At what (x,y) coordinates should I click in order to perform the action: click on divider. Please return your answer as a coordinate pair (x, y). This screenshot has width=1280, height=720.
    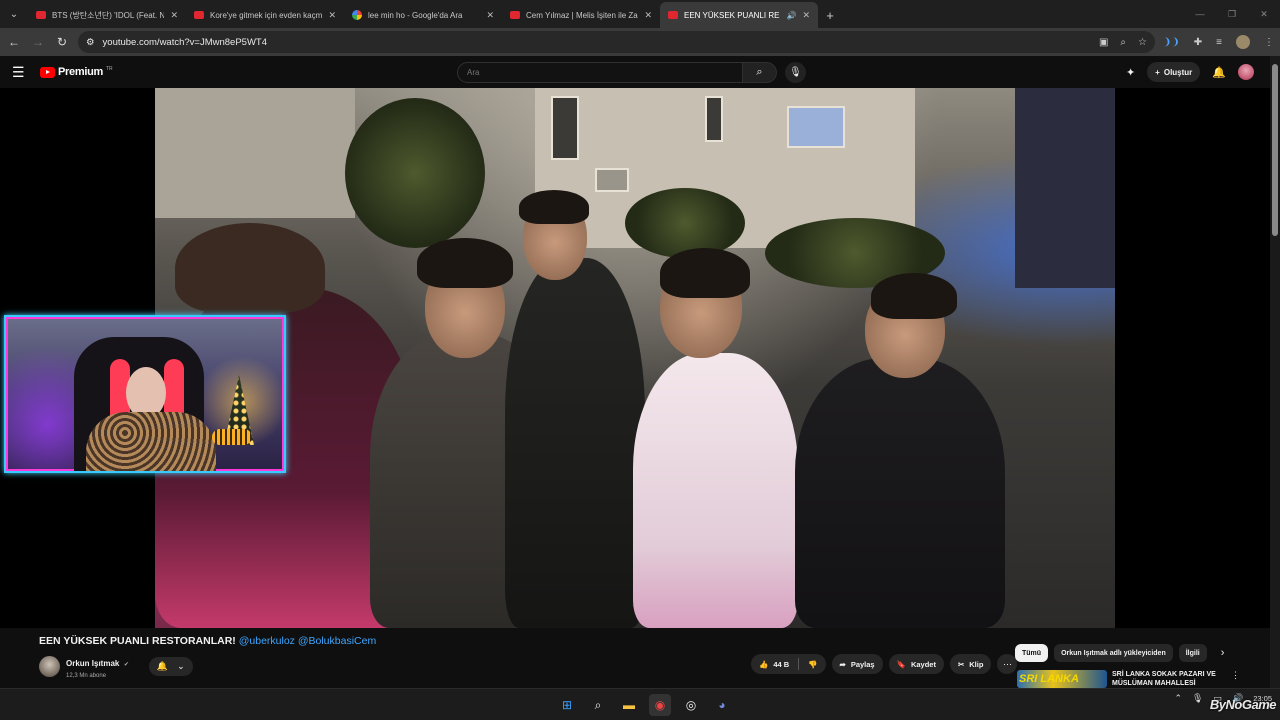
    Looking at the image, I should click on (799, 664).